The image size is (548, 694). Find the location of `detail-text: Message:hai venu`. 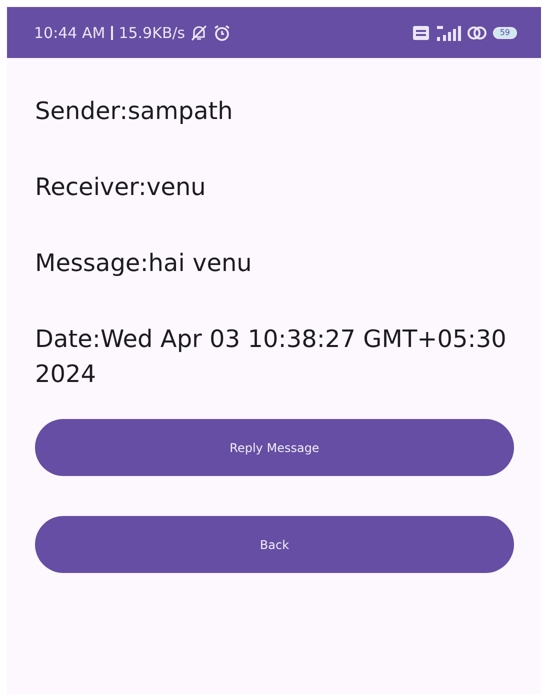

detail-text: Message:hai venu is located at coordinates (144, 263).